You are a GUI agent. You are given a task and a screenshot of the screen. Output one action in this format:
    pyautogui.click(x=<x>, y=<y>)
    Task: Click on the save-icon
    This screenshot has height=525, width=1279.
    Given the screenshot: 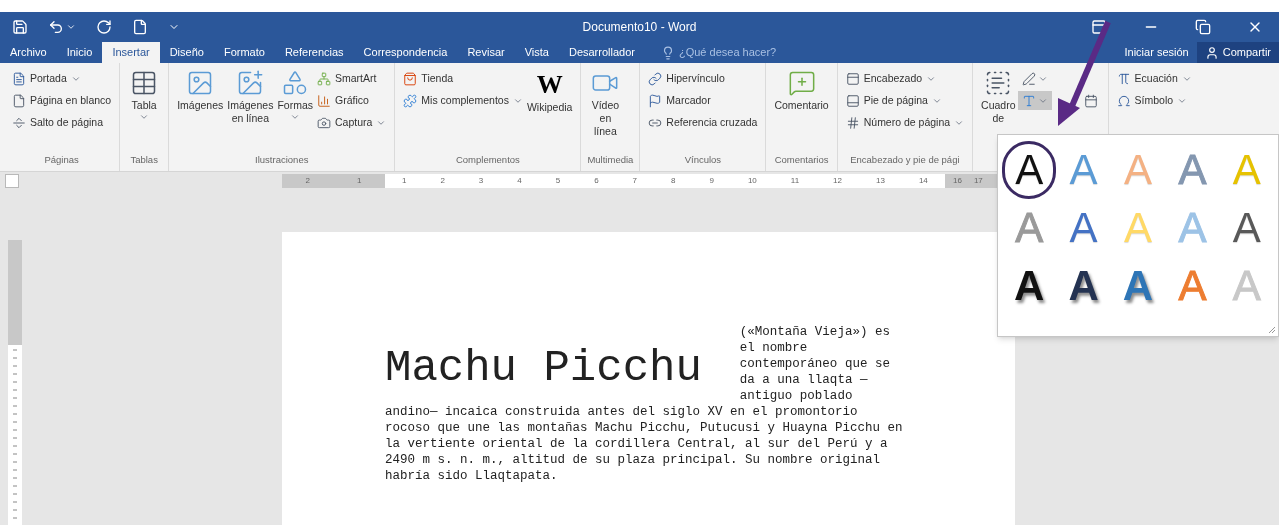 What is the action you would take?
    pyautogui.click(x=20, y=27)
    